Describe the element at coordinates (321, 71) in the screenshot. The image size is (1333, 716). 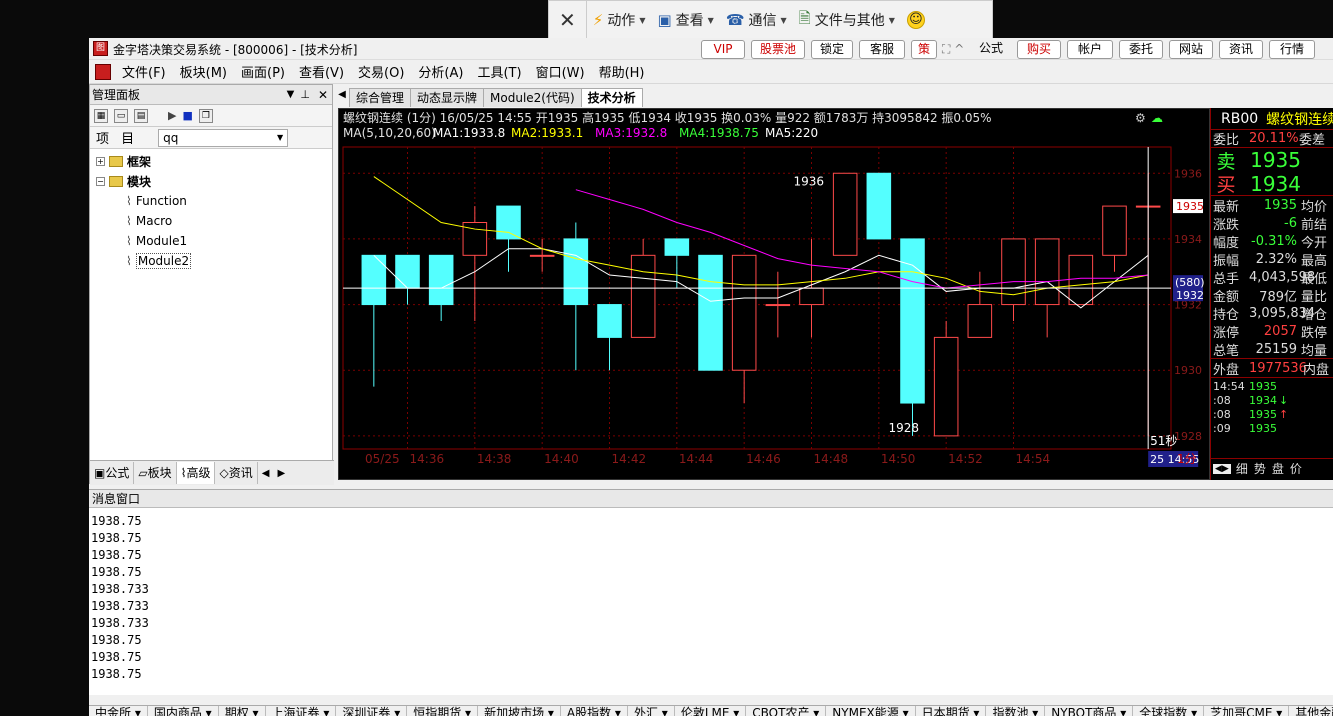
I see `menu-view: 查看(V)` at that location.